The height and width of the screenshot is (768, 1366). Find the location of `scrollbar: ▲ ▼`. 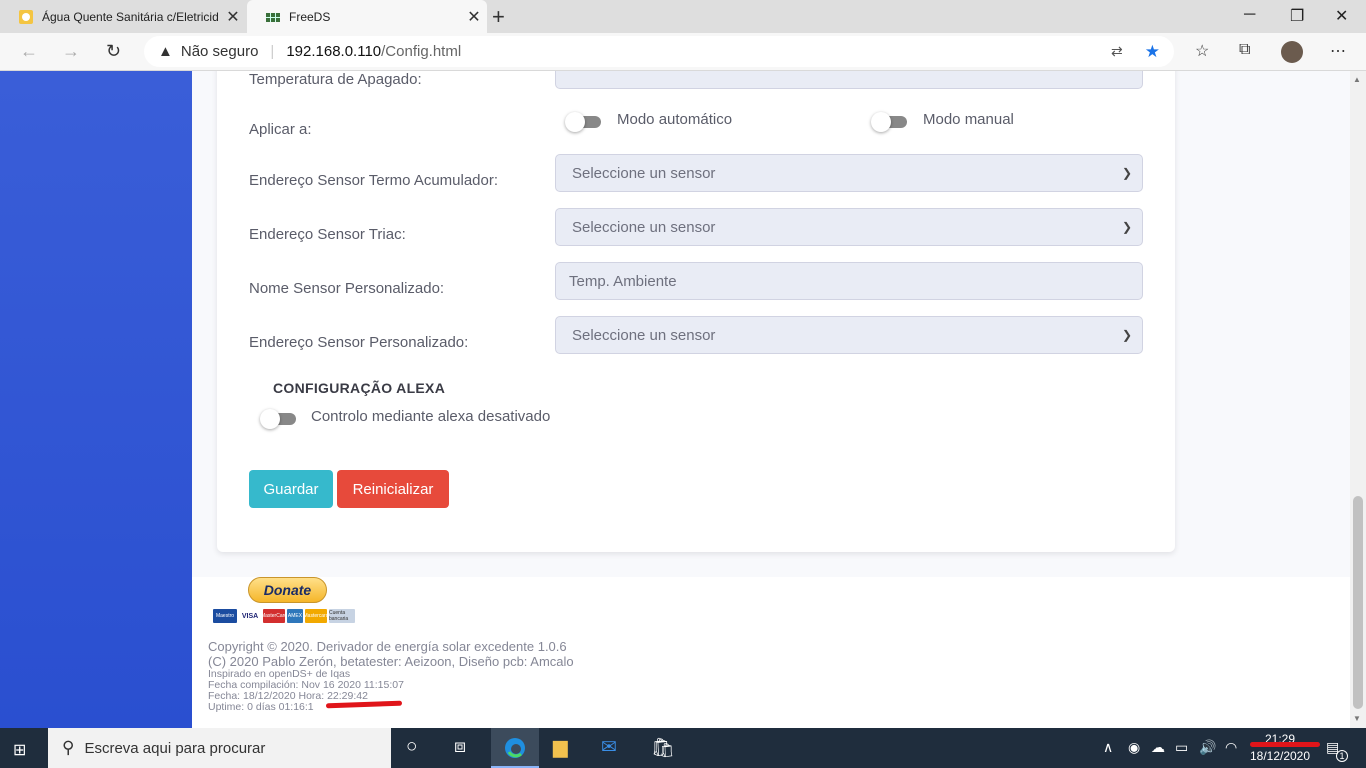

scrollbar: ▲ ▼ is located at coordinates (1358, 399).